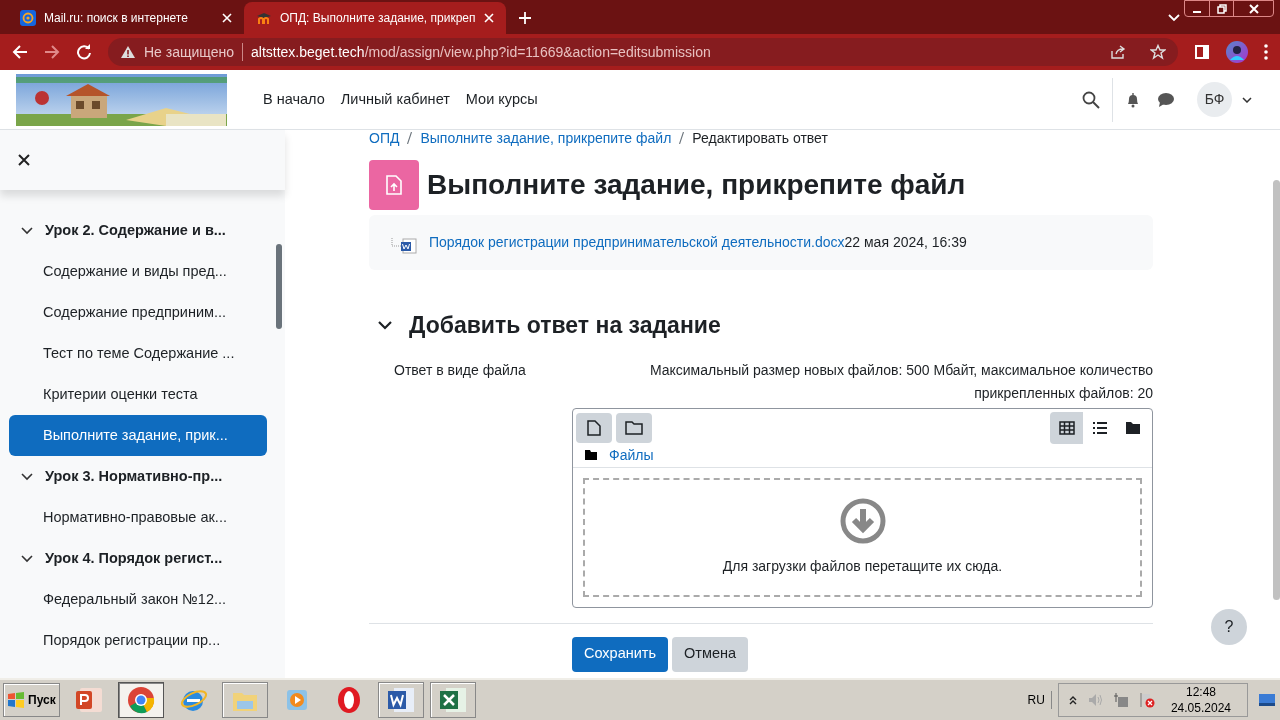 The image size is (1280, 720). What do you see at coordinates (696, 185) in the screenshot?
I see `page-title: Выполните задание, прикрепите файл` at bounding box center [696, 185].